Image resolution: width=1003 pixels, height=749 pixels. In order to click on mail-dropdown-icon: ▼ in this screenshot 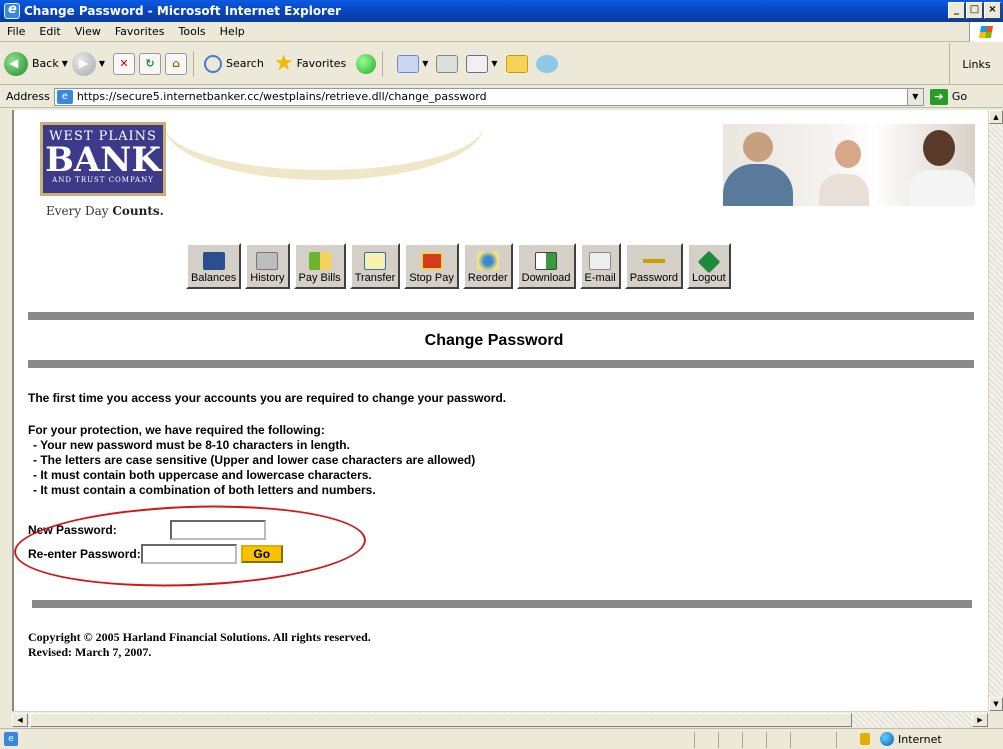, I will do `click(425, 63)`.